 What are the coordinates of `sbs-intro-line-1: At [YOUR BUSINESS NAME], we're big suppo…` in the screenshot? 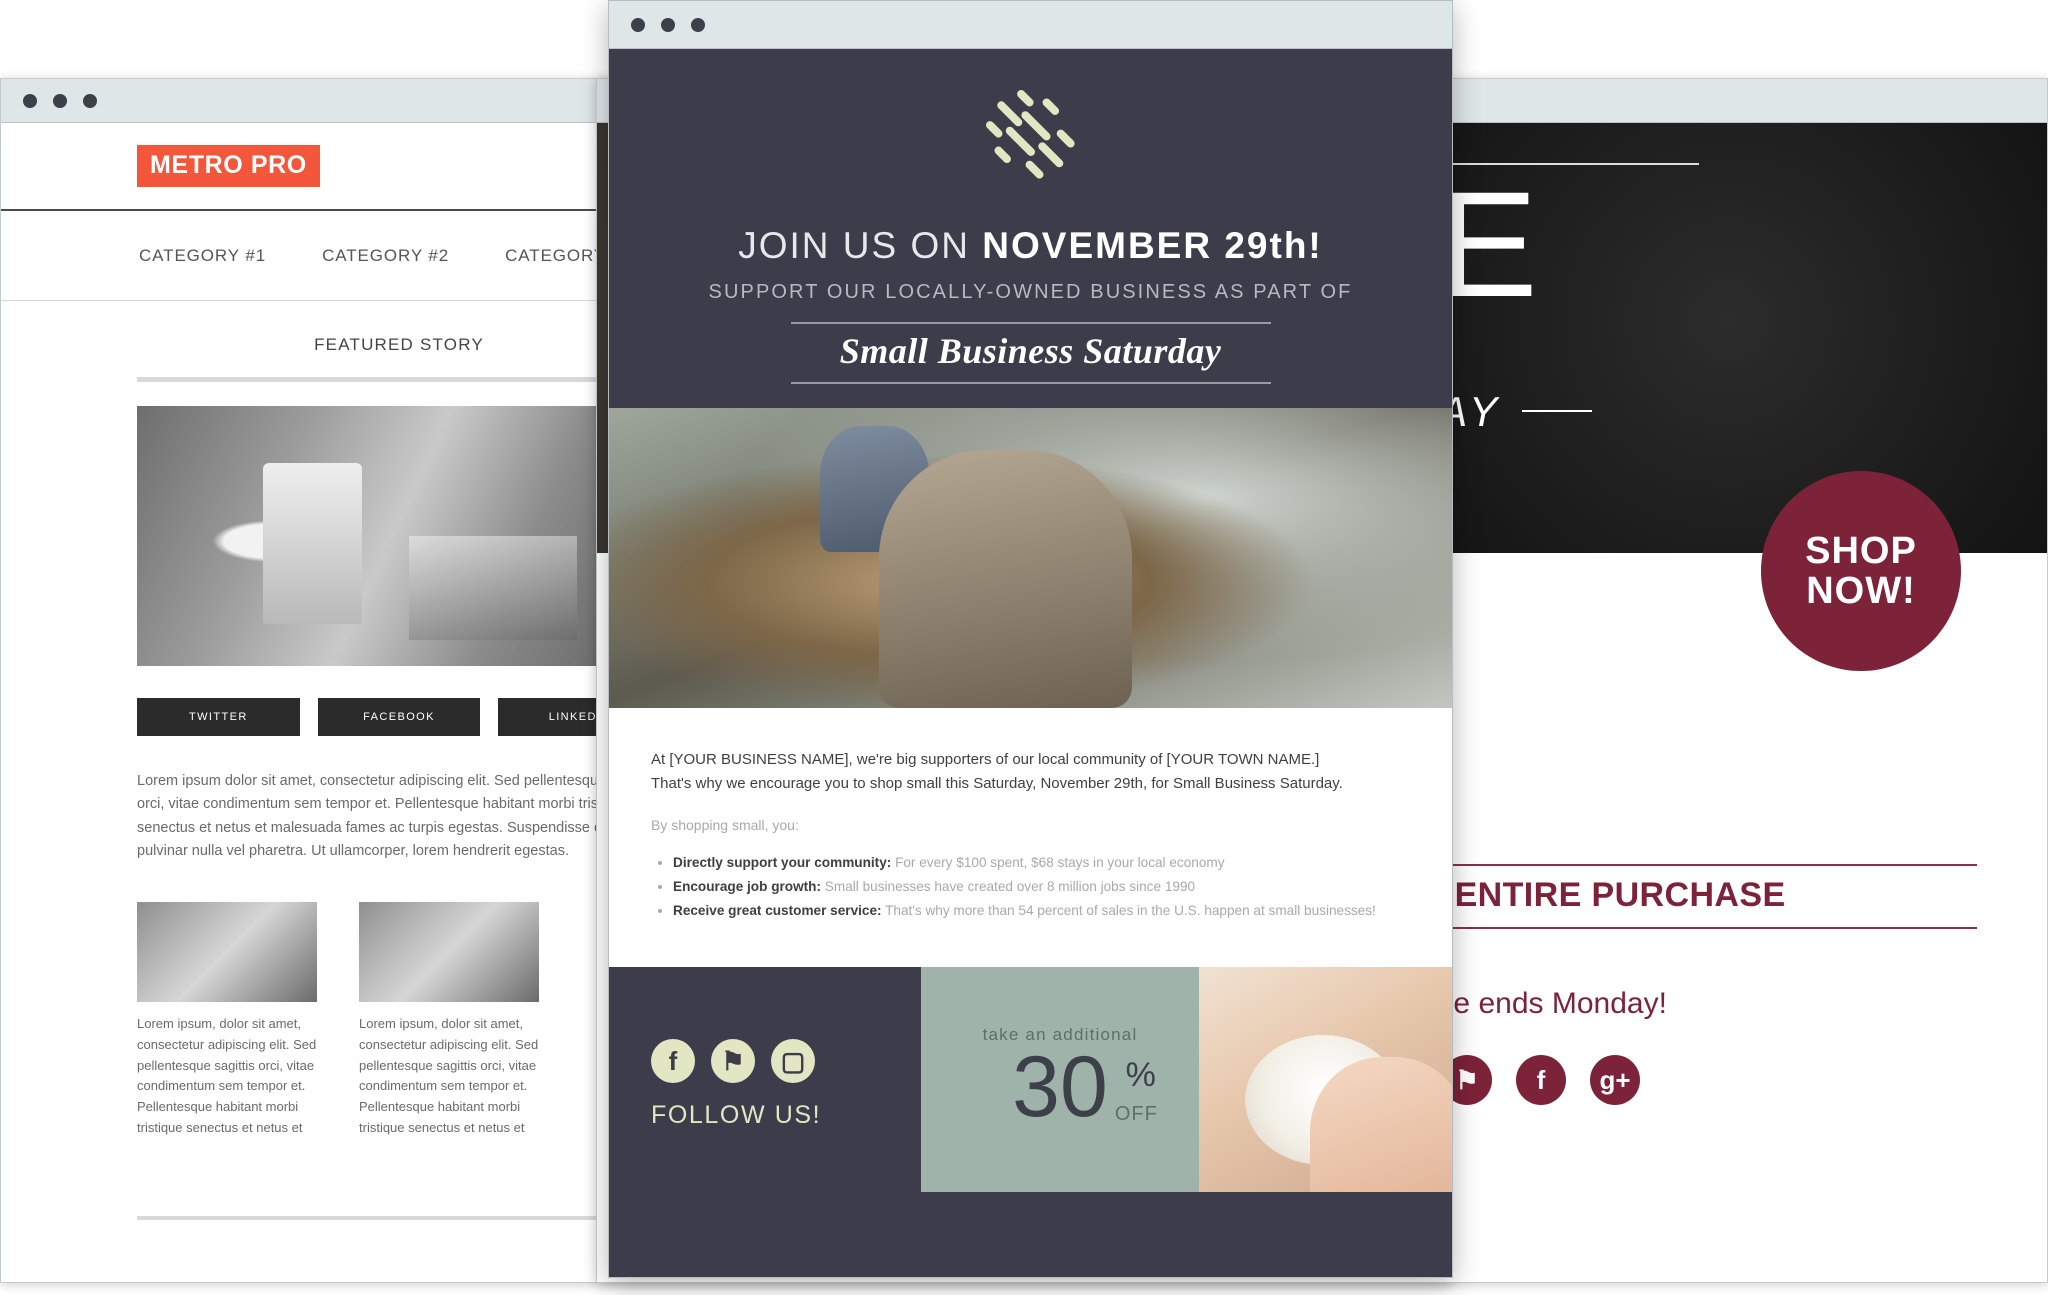 It's located at (985, 759).